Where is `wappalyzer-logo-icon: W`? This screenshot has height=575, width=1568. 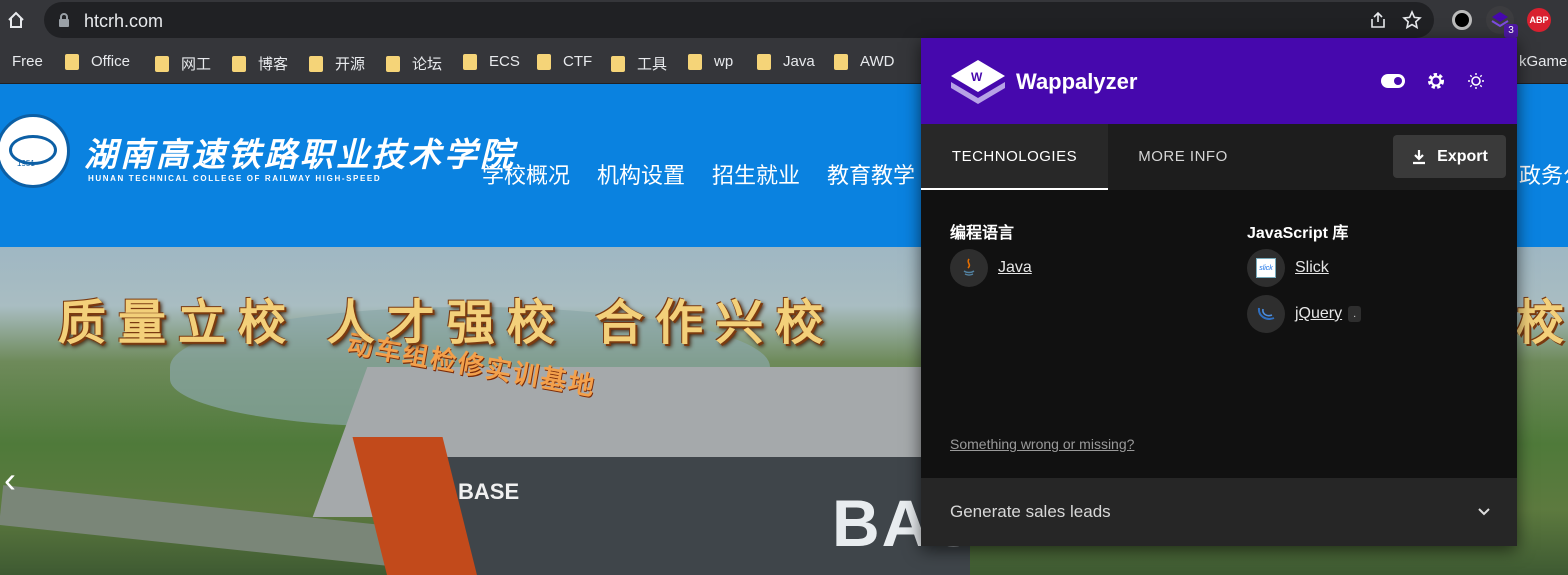
wappalyzer-logo-icon: W is located at coordinates (978, 82).